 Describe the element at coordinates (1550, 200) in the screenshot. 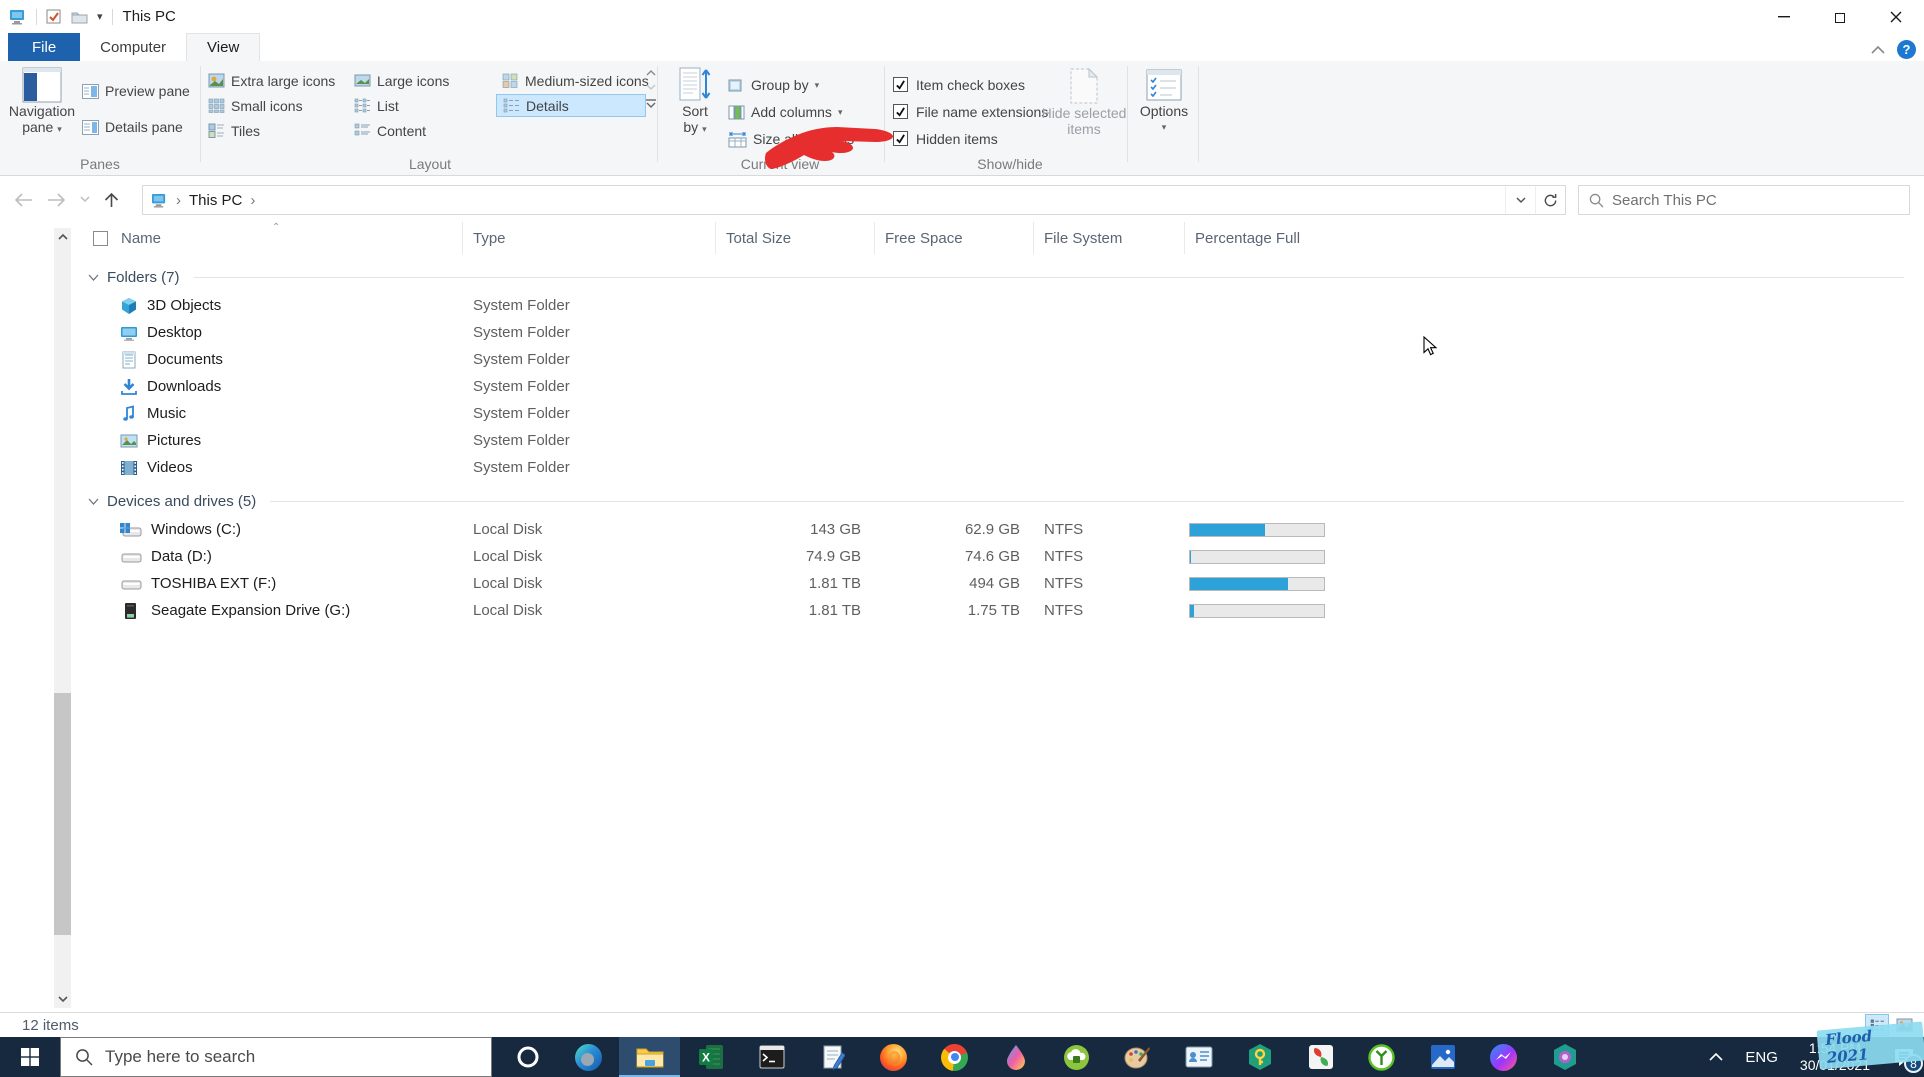

I see `refresh-icon` at that location.